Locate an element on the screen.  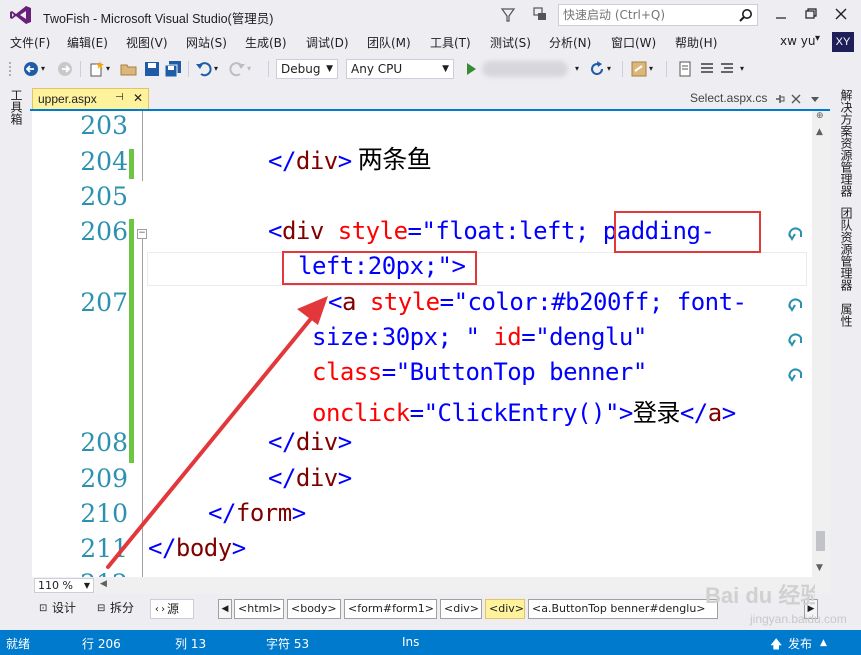
restore-button is located at coordinates (811, 14).